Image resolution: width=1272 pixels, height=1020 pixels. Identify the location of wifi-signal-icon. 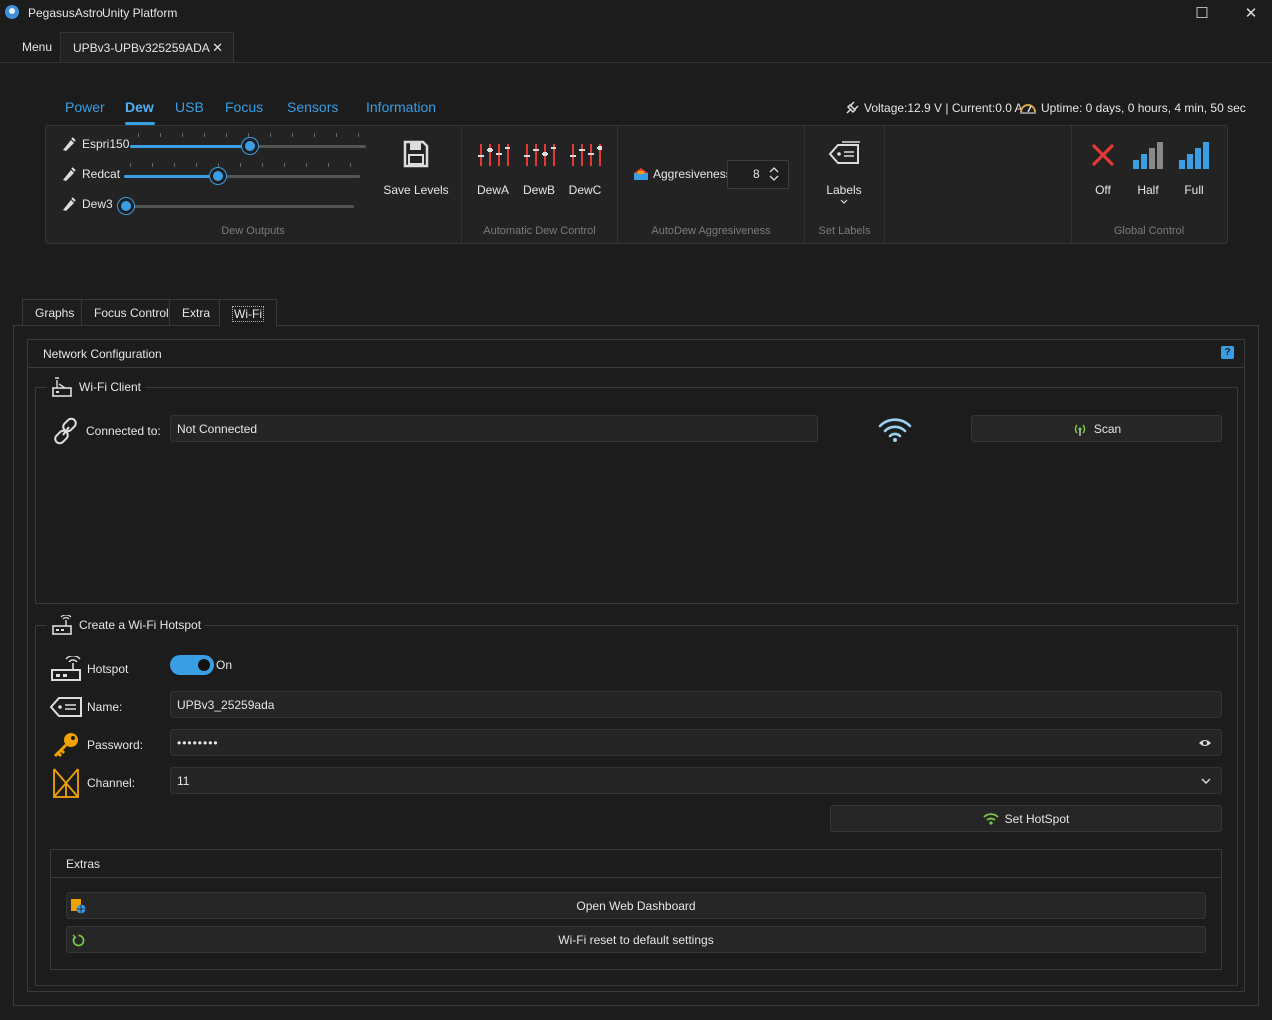
(895, 430).